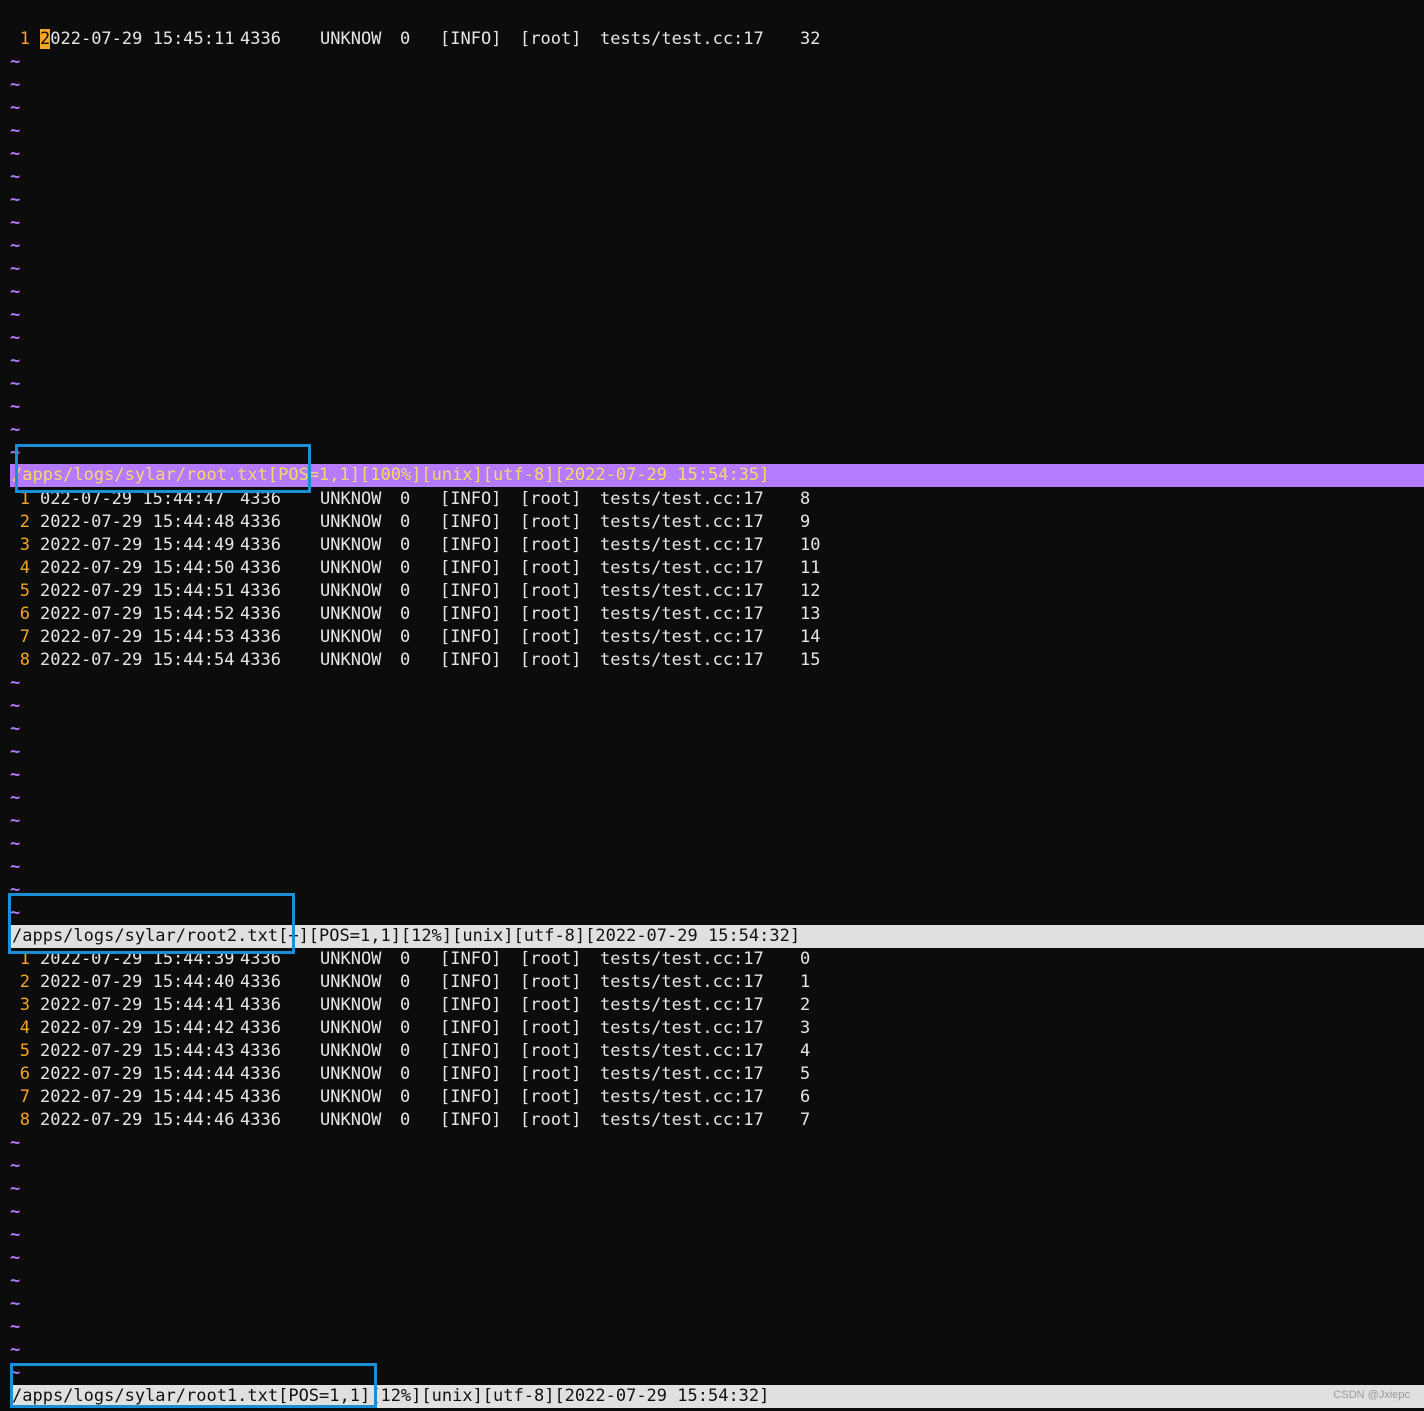 This screenshot has height=1411, width=1424. Describe the element at coordinates (805, 982) in the screenshot. I see `log-message: 1` at that location.